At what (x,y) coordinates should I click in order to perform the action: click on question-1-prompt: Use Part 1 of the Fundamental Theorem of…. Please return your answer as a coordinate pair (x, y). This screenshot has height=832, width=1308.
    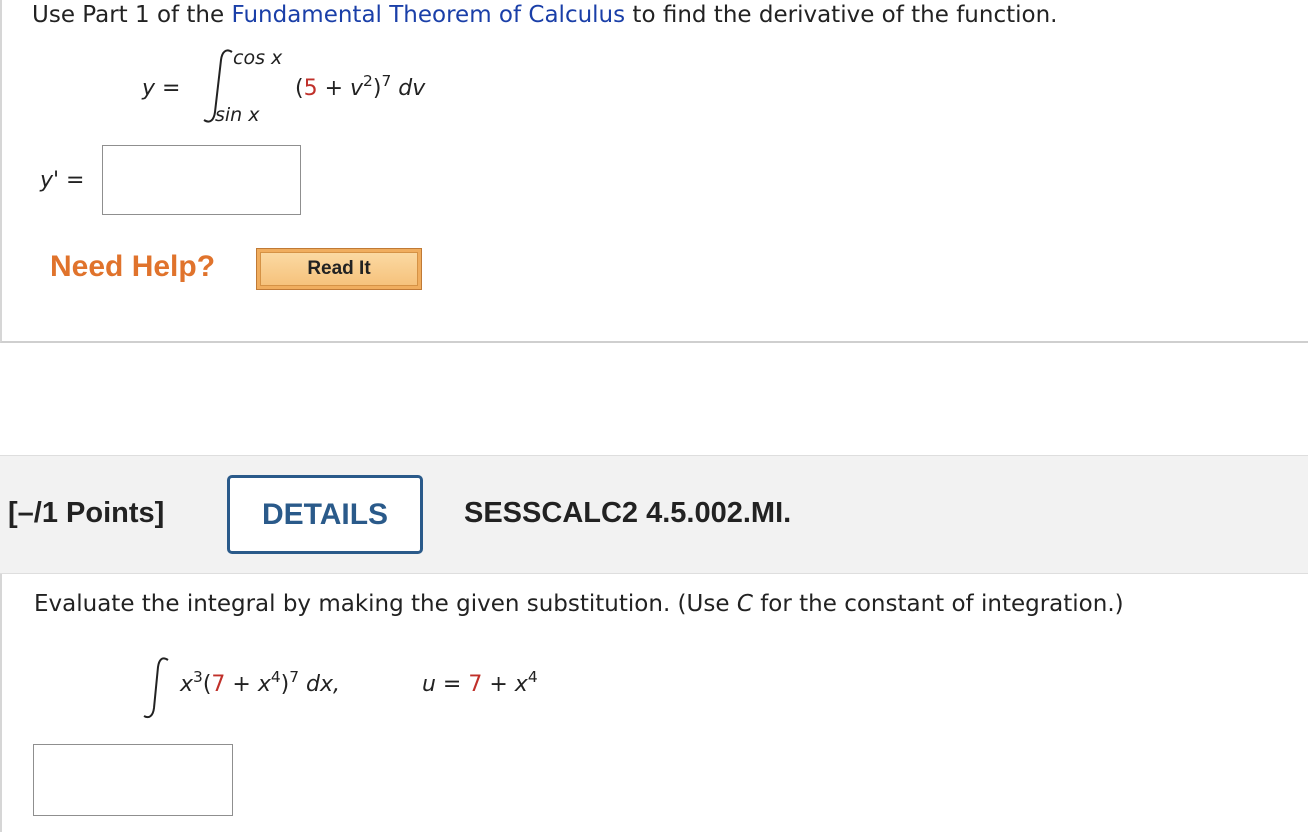
    Looking at the image, I should click on (544, 15).